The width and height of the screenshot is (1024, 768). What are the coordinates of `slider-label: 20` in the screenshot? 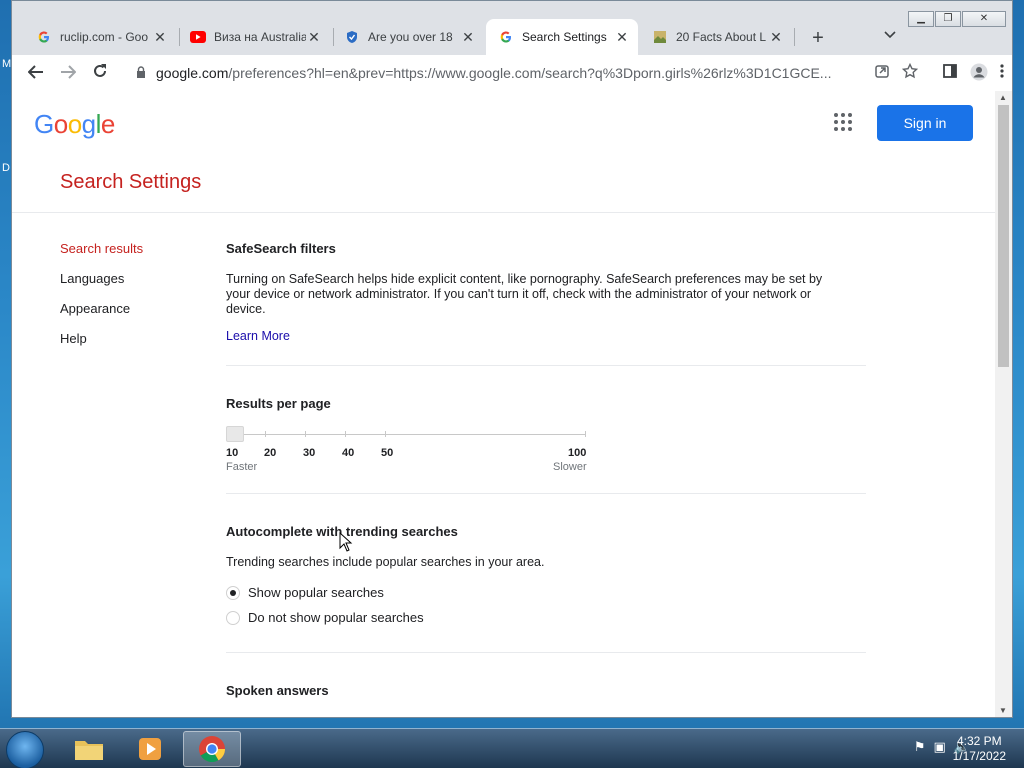 It's located at (270, 453).